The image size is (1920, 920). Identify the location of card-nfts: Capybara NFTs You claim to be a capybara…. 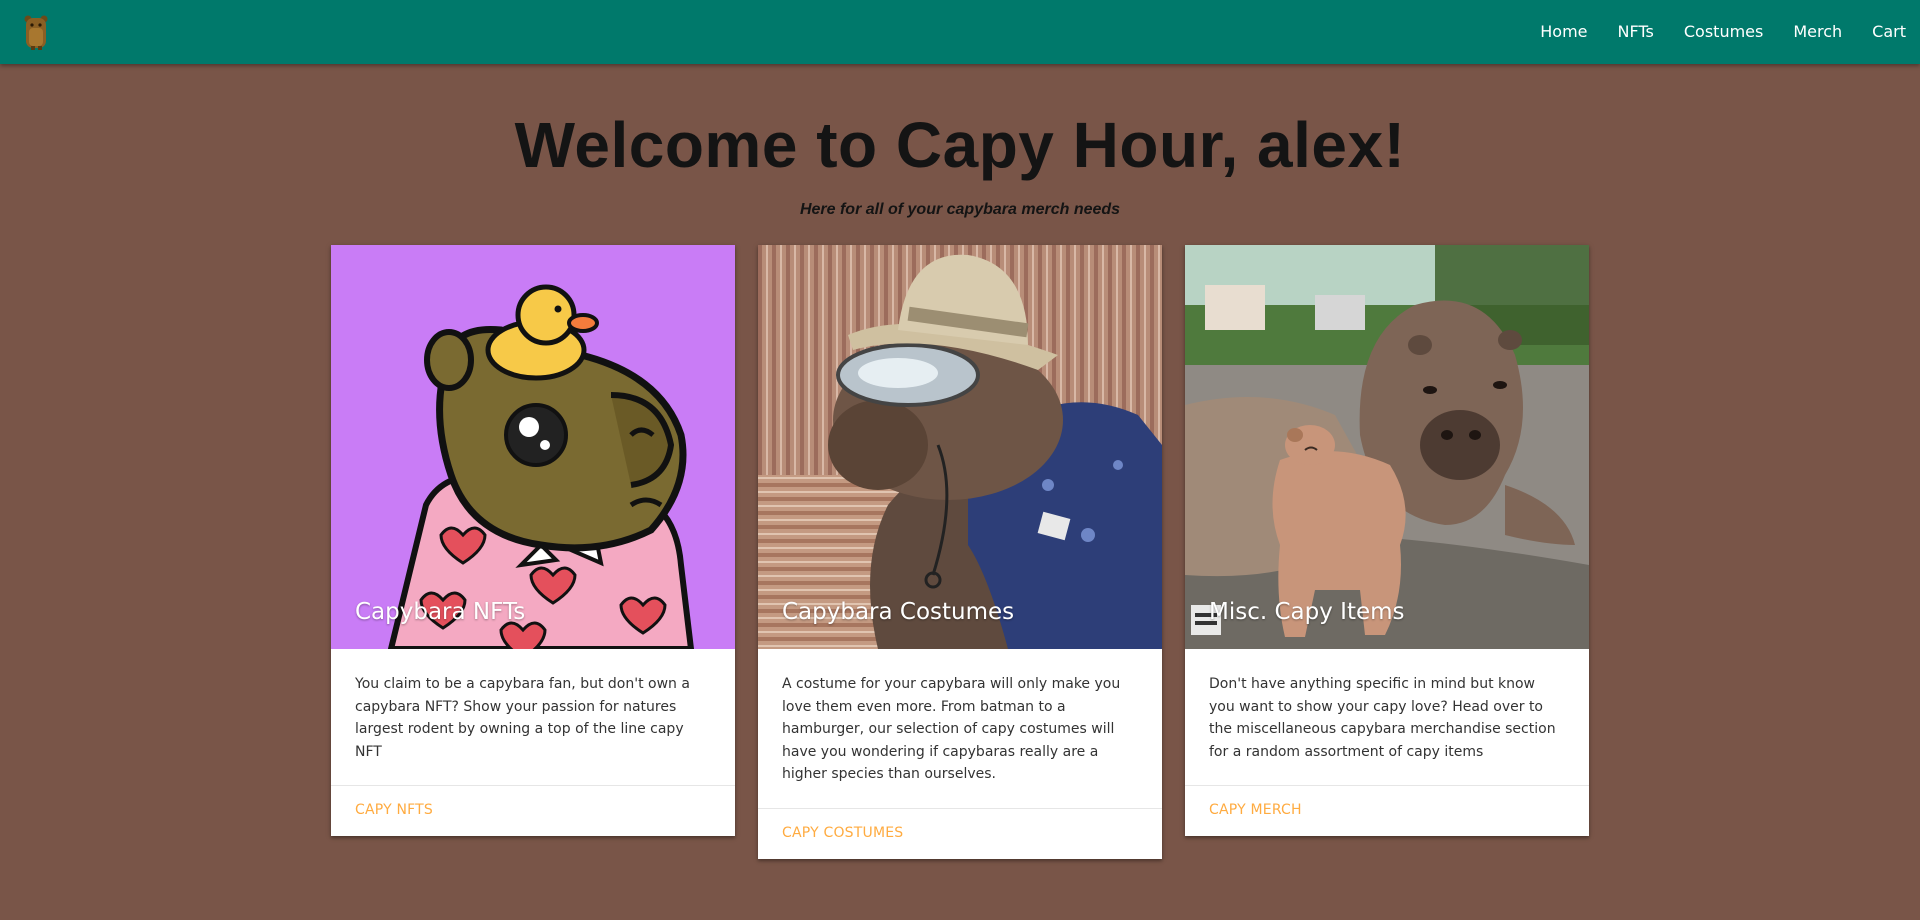
(533, 540).